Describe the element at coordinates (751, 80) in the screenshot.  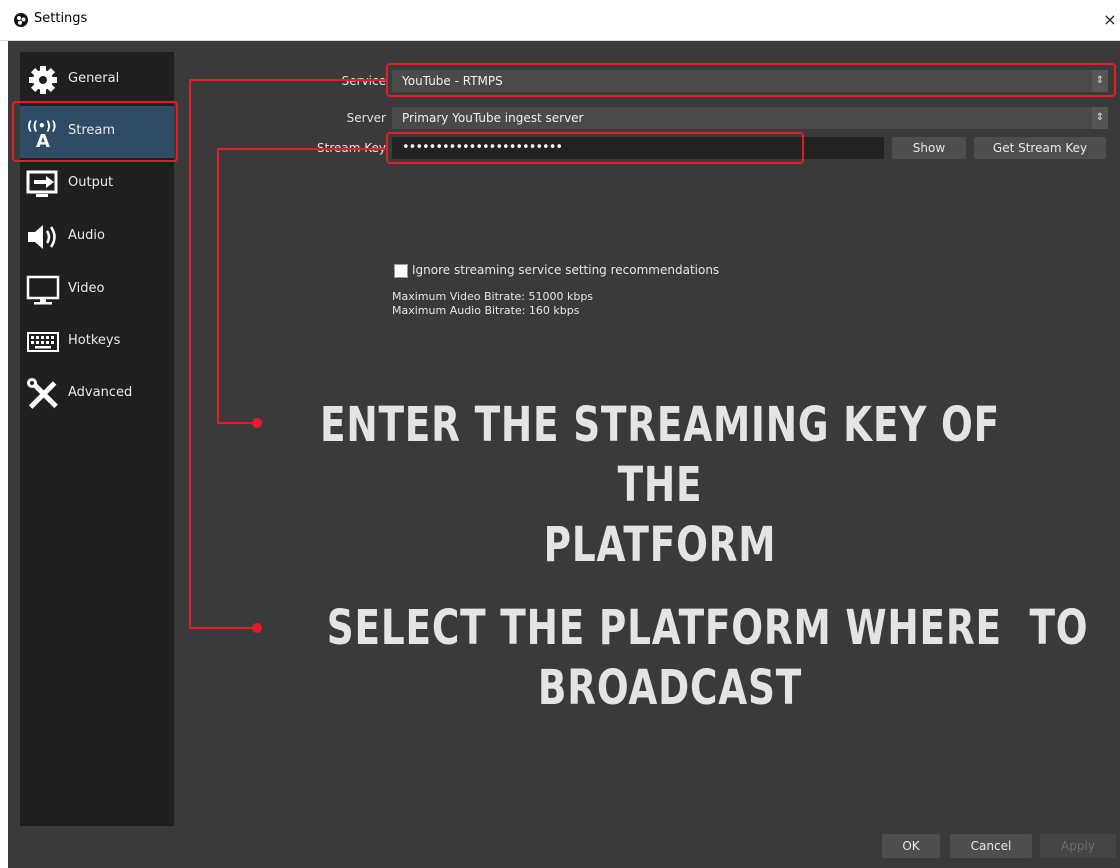
I see `service-highlight` at that location.